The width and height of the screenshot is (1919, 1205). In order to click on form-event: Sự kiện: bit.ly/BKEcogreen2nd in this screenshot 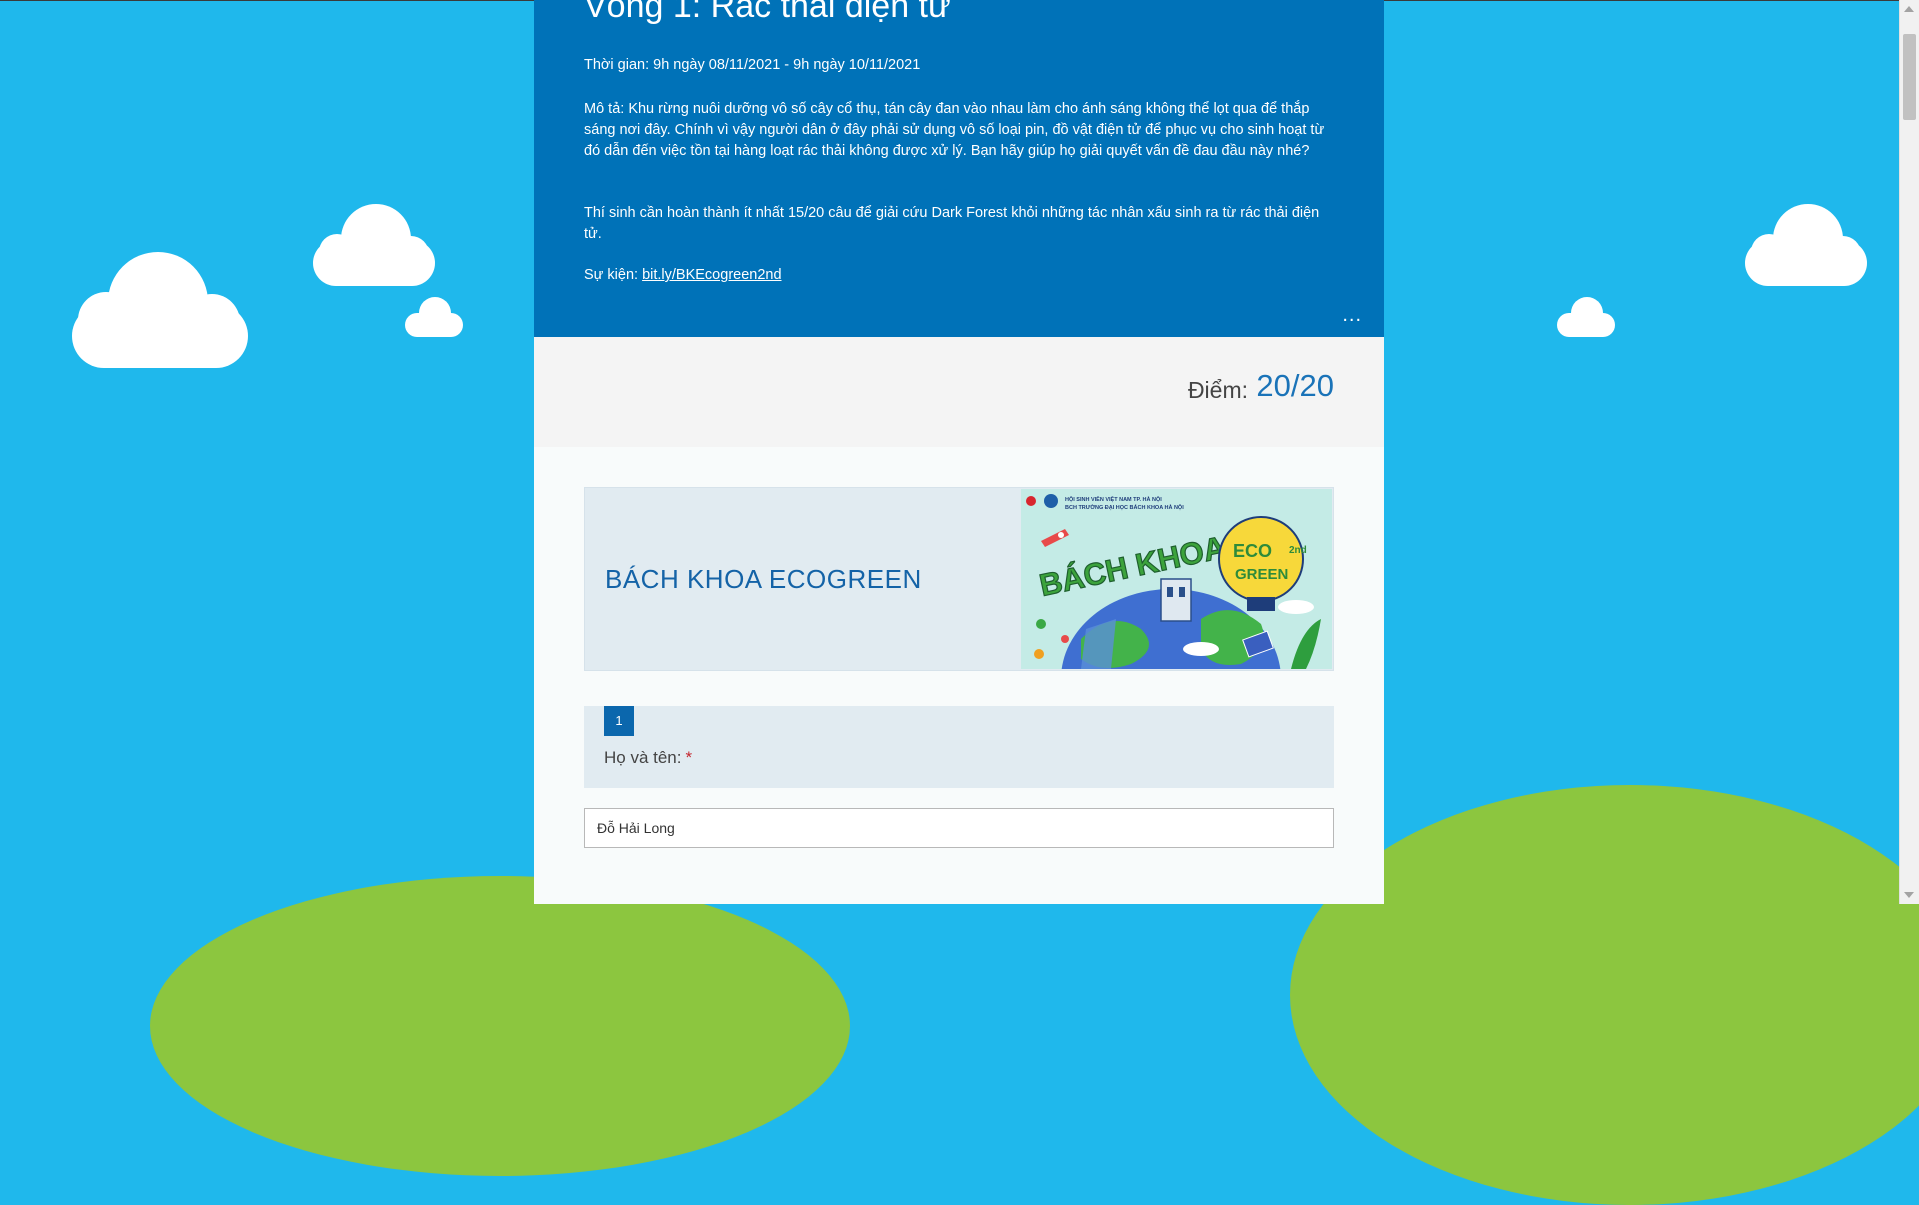, I will do `click(683, 275)`.